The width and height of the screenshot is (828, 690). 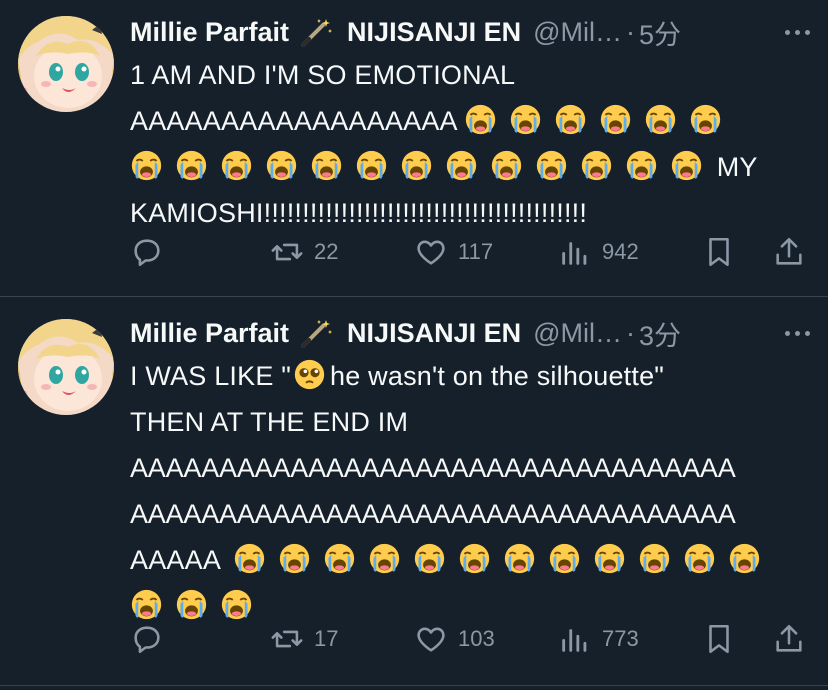 What do you see at coordinates (660, 32) in the screenshot?
I see `timestamp: 5分` at bounding box center [660, 32].